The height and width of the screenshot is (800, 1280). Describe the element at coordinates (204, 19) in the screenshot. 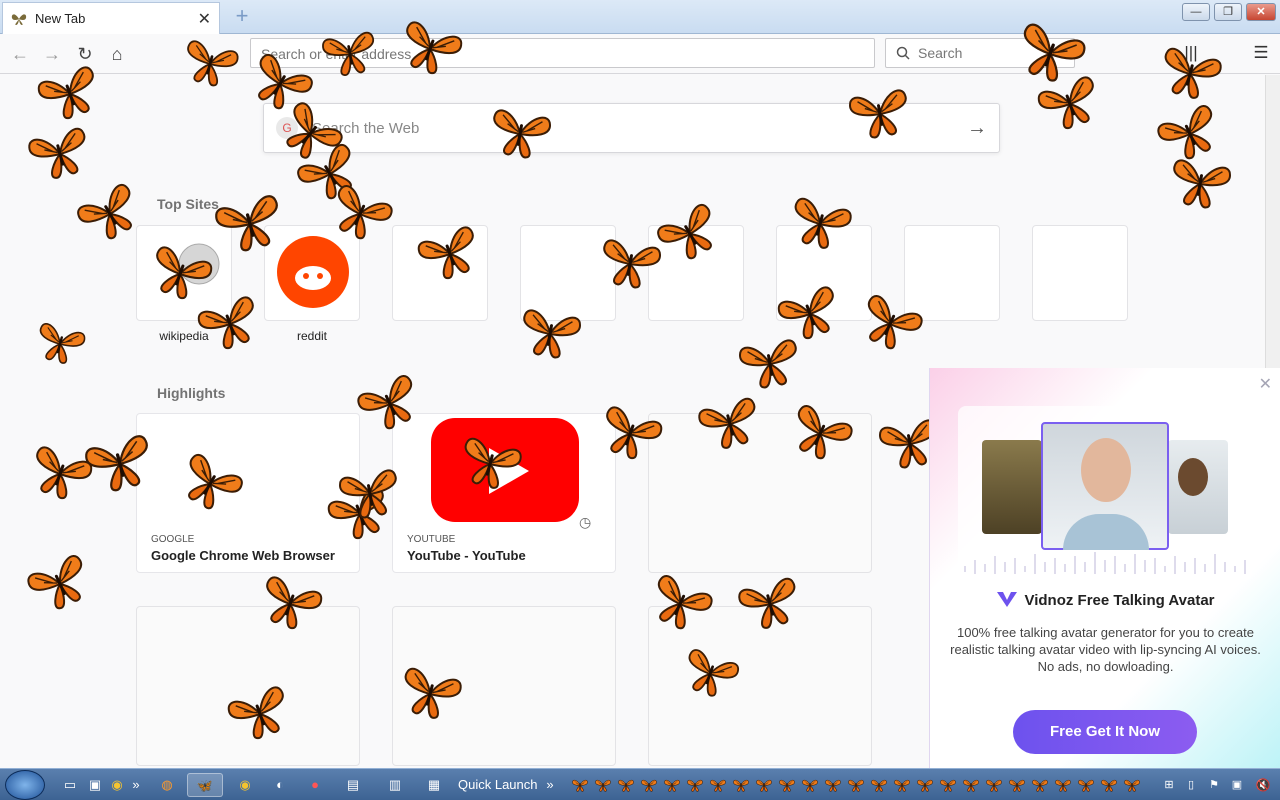

I see `tab-close-icon: ✕` at that location.